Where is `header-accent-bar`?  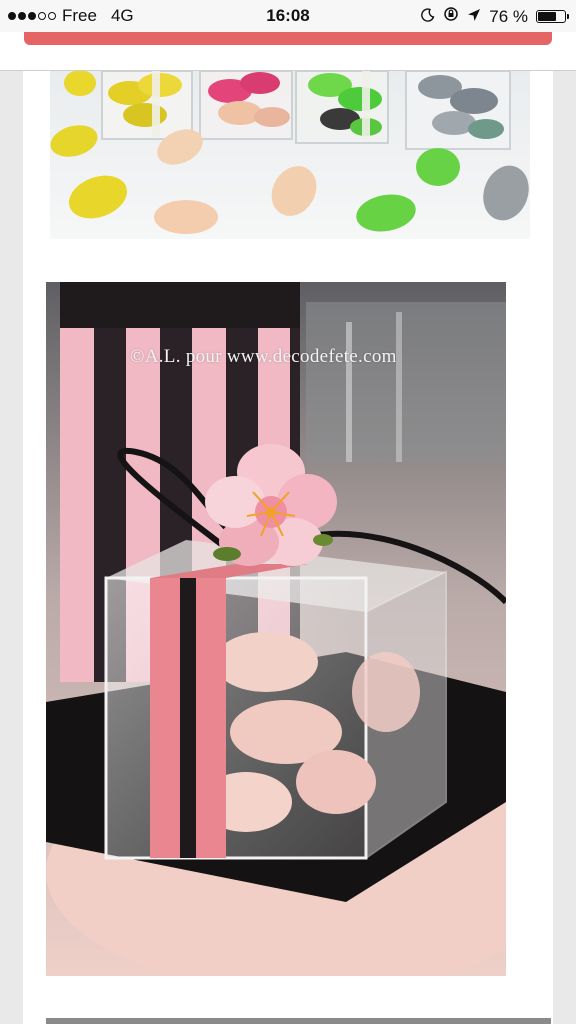
header-accent-bar is located at coordinates (288, 38).